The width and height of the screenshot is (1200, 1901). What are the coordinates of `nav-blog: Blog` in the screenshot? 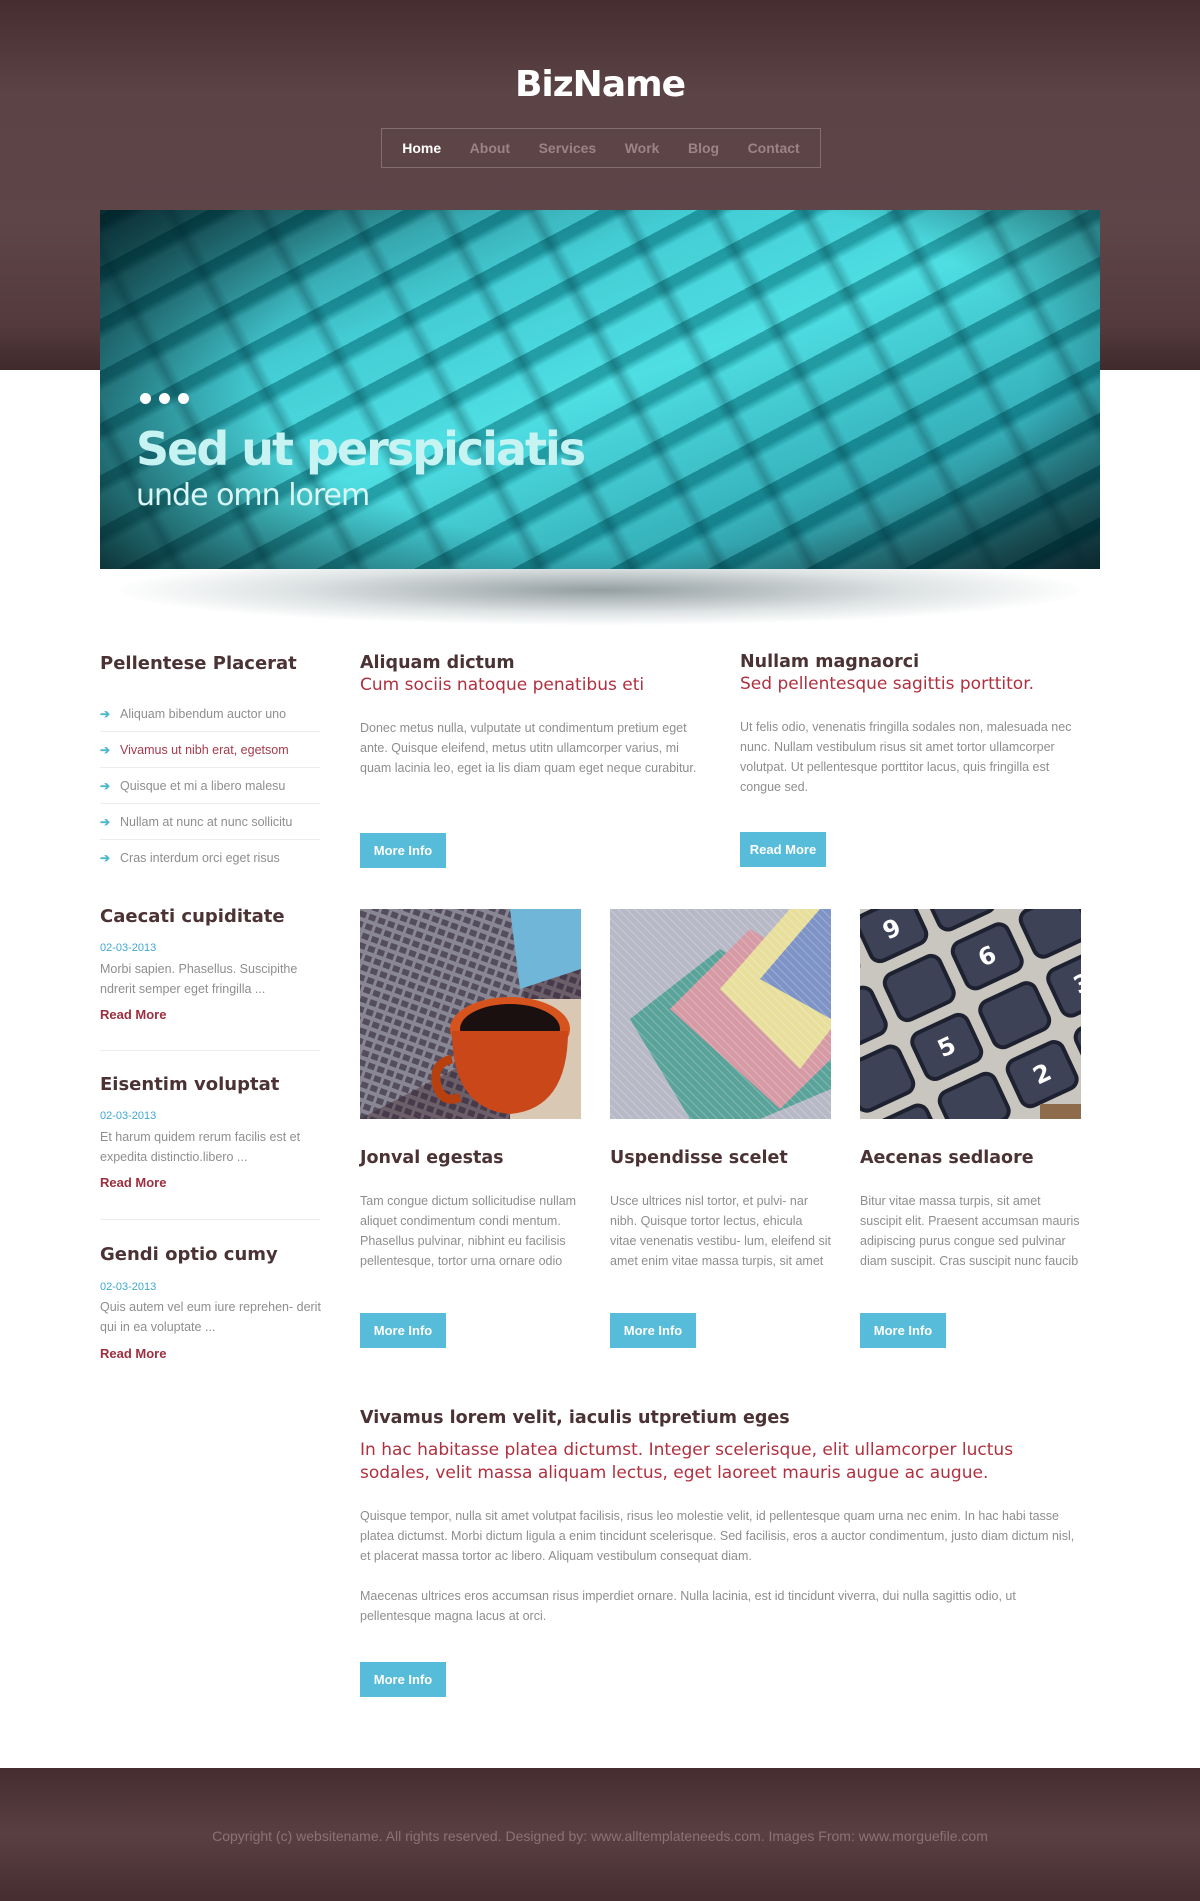 It's located at (703, 148).